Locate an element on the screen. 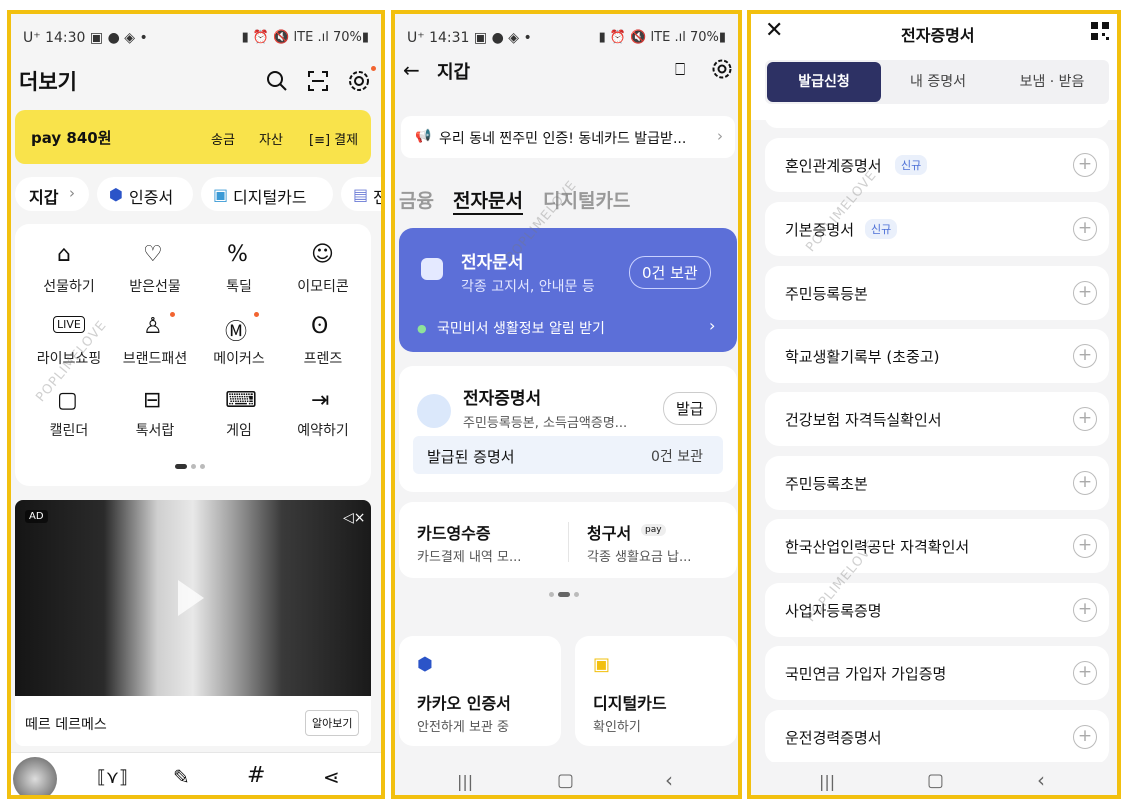  scan-icon is located at coordinates (318, 81).